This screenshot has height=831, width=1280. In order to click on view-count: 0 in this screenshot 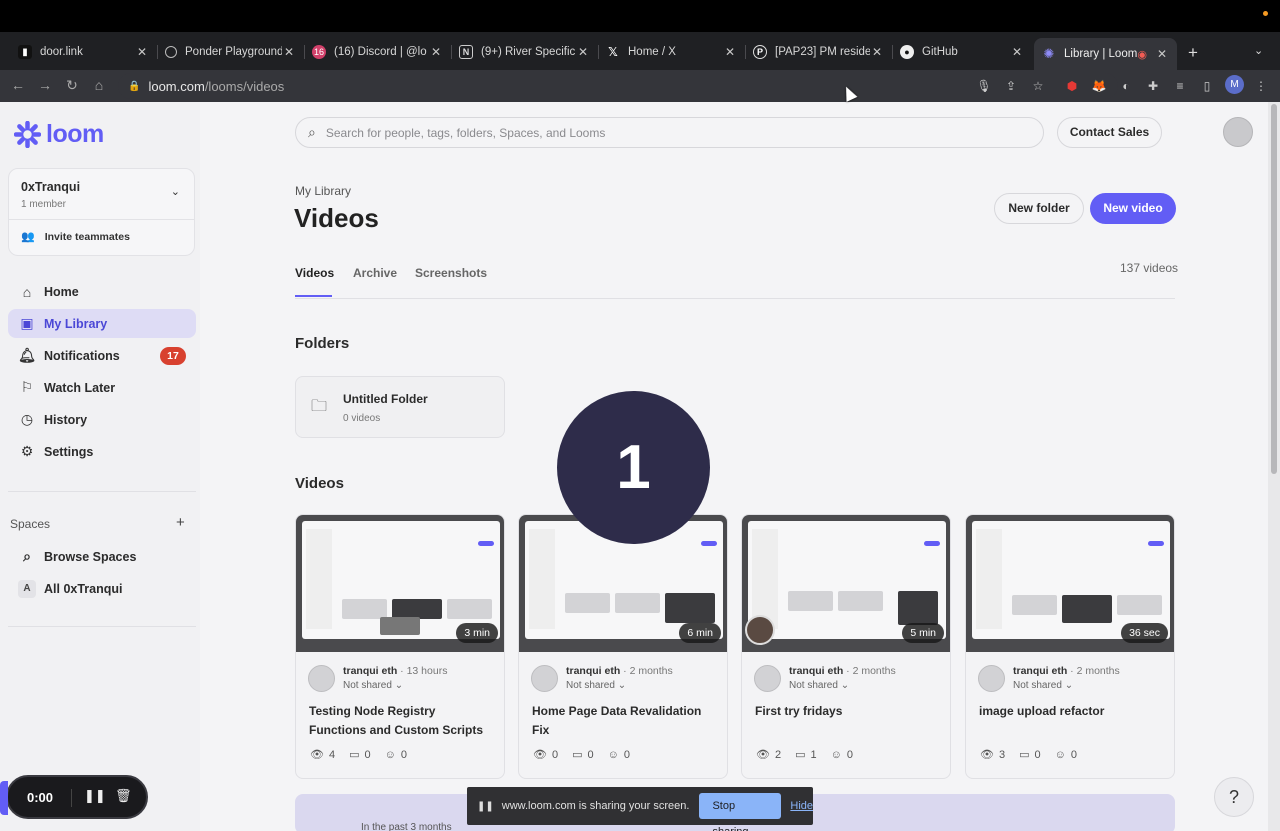, I will do `click(555, 754)`.